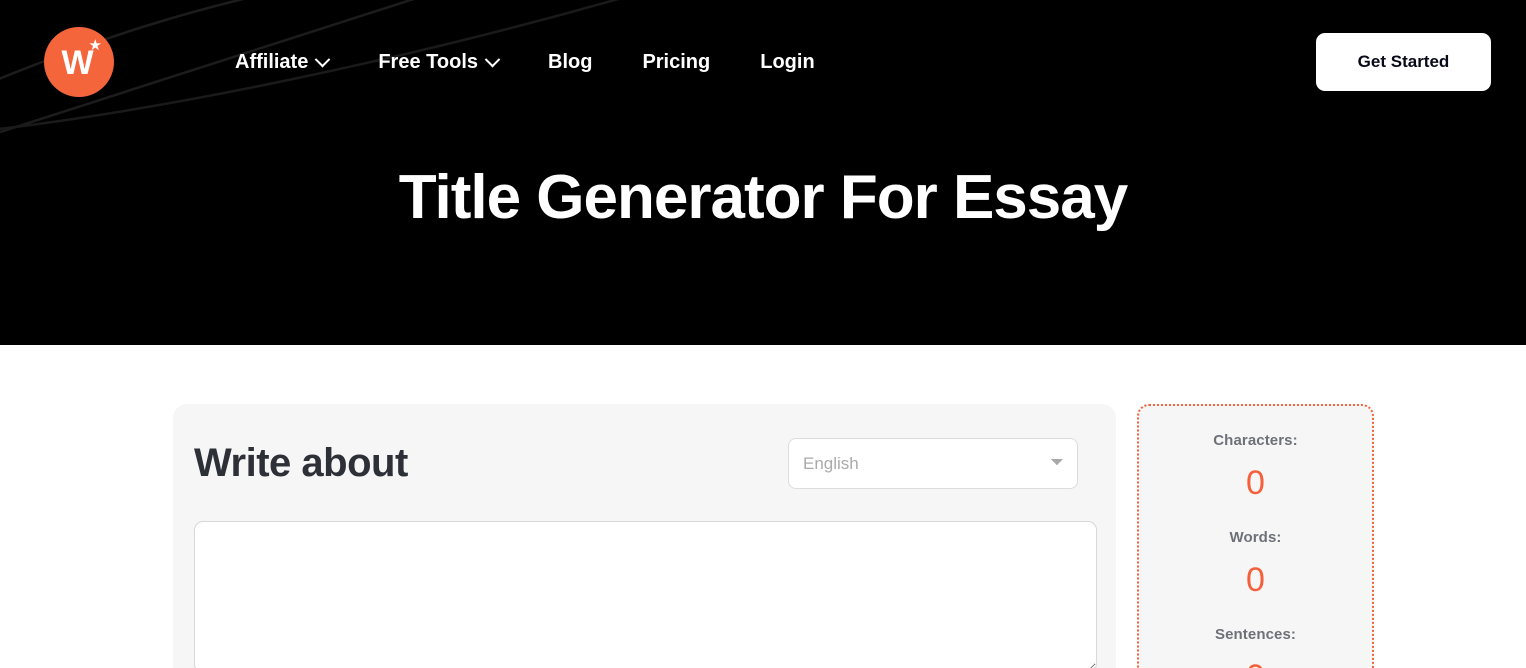  I want to click on nav-item-blog: Blog, so click(570, 62).